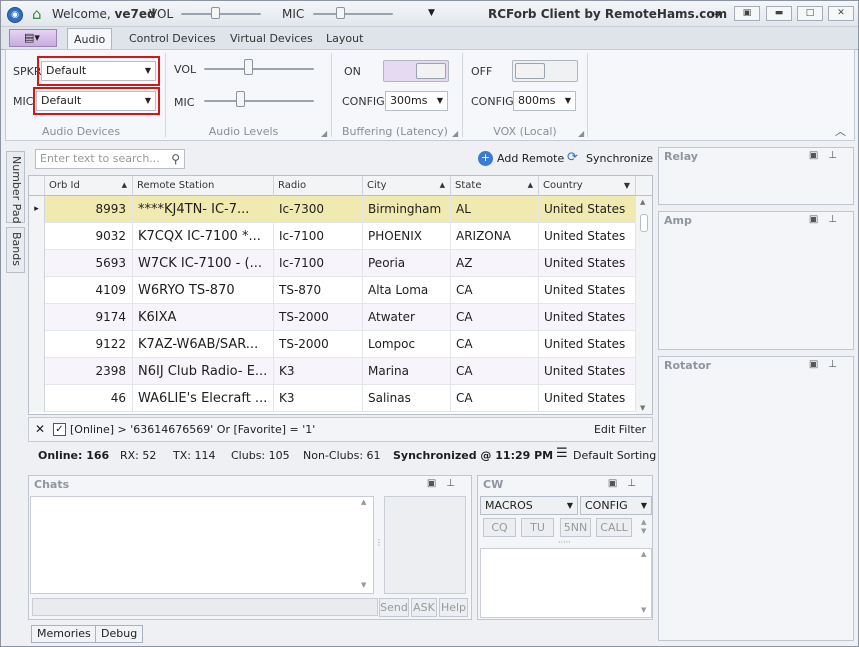  What do you see at coordinates (379, 542) in the screenshot?
I see `splitter-handle: ⋮` at bounding box center [379, 542].